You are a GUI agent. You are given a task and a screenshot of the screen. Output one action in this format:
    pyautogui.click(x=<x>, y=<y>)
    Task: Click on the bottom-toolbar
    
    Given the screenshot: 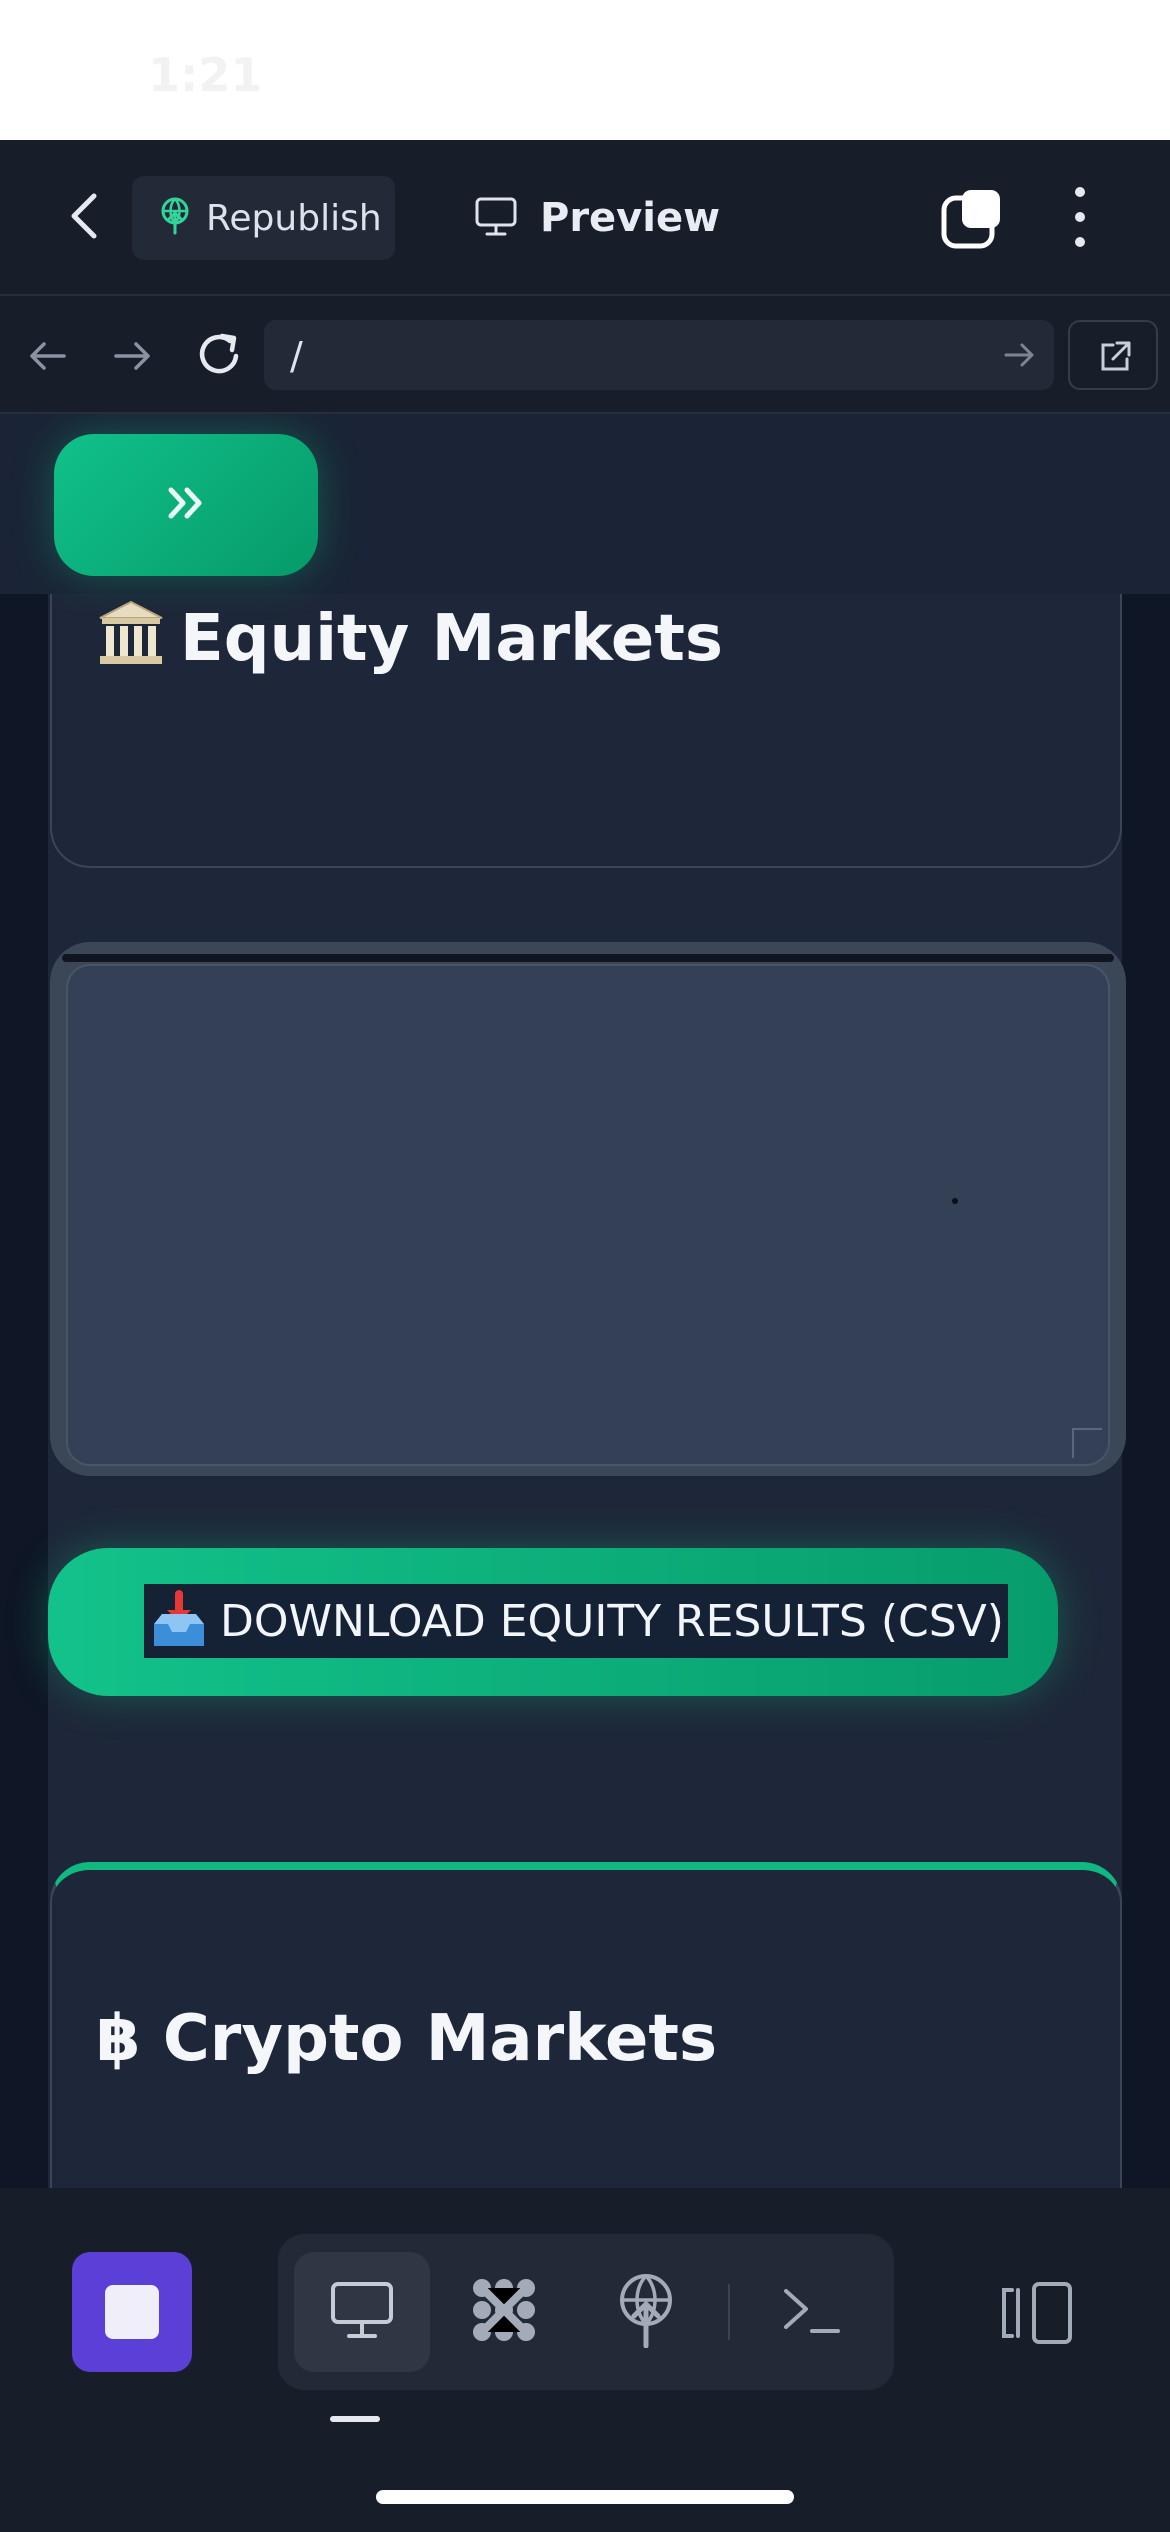 What is the action you would take?
    pyautogui.click(x=585, y=2360)
    